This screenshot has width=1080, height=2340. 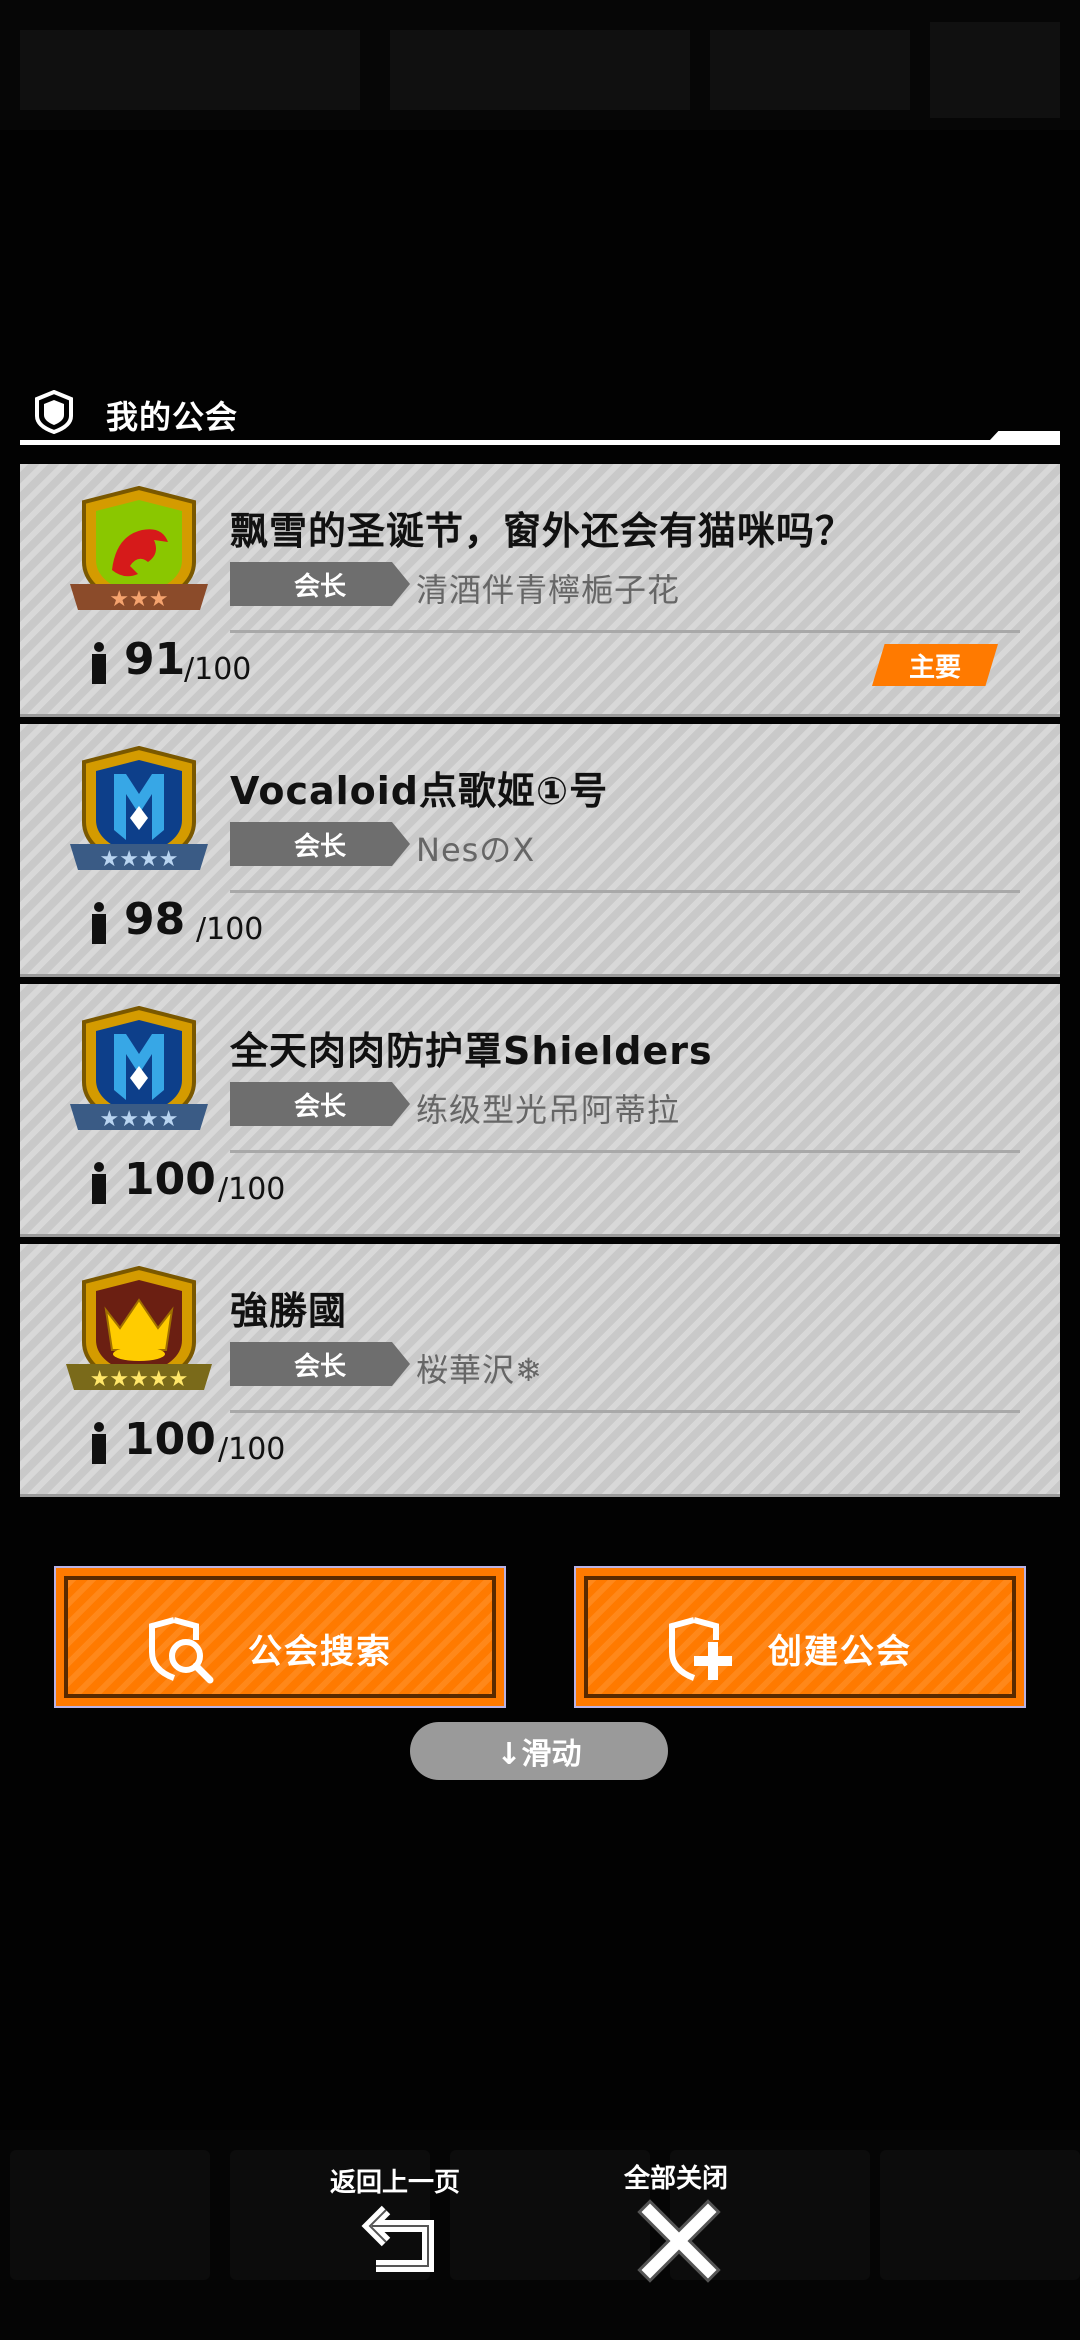 What do you see at coordinates (548, 1110) in the screenshot?
I see `leader-name: 练级型光吊阿蒂拉` at bounding box center [548, 1110].